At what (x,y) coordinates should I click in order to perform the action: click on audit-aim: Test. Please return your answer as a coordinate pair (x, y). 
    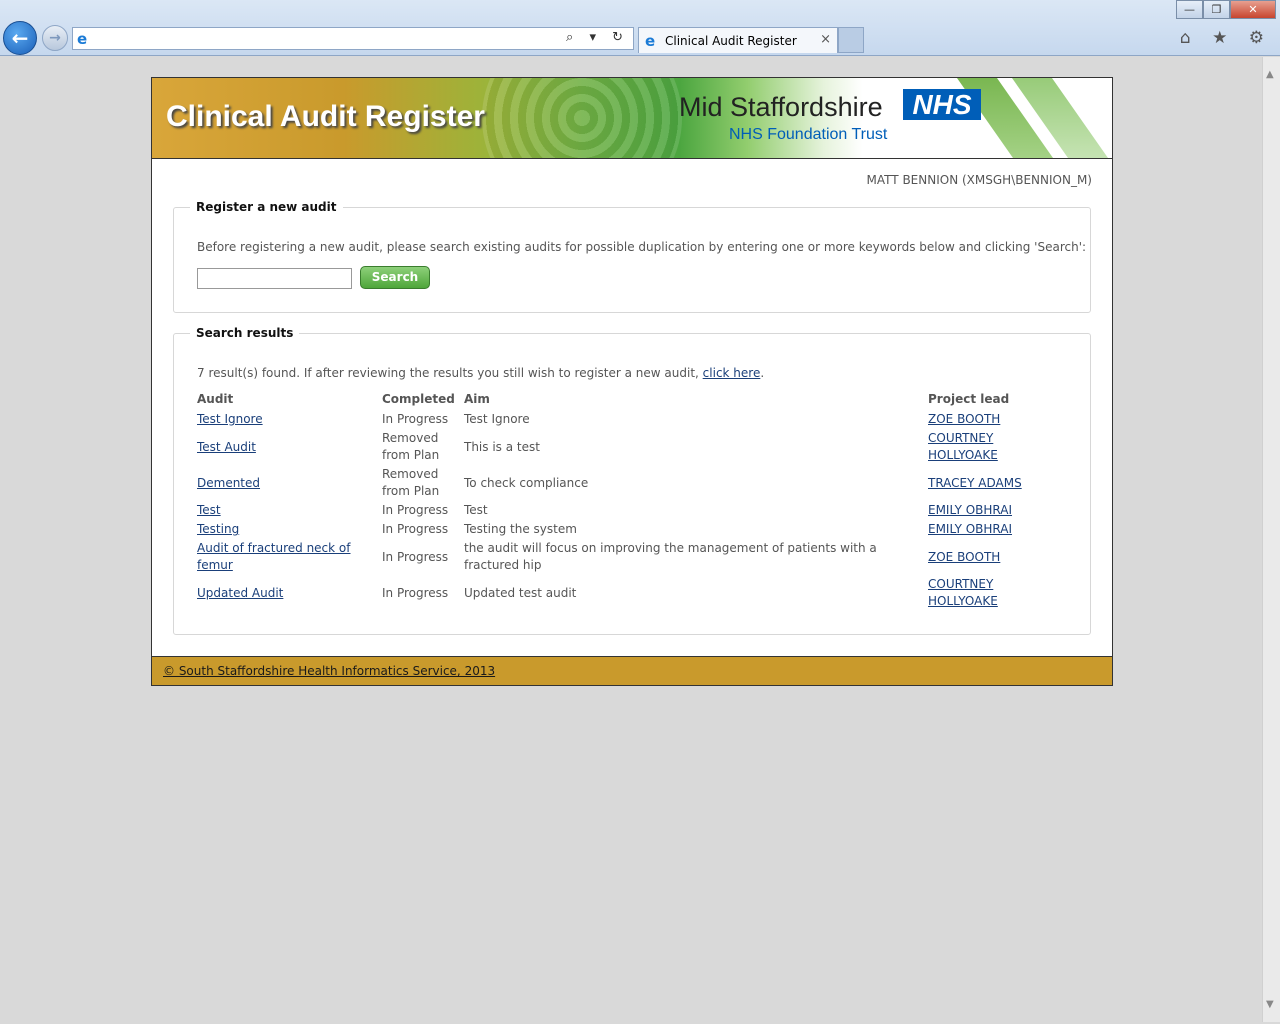
    Looking at the image, I should click on (476, 510).